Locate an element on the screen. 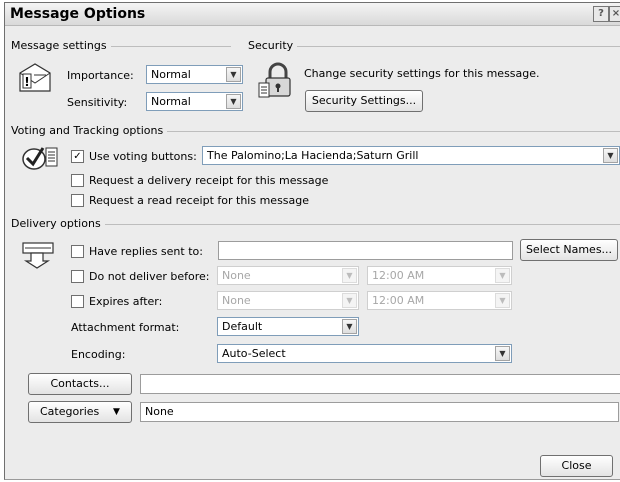 The image size is (620, 482). use-voting-checkbox: ✓ is located at coordinates (77, 156).